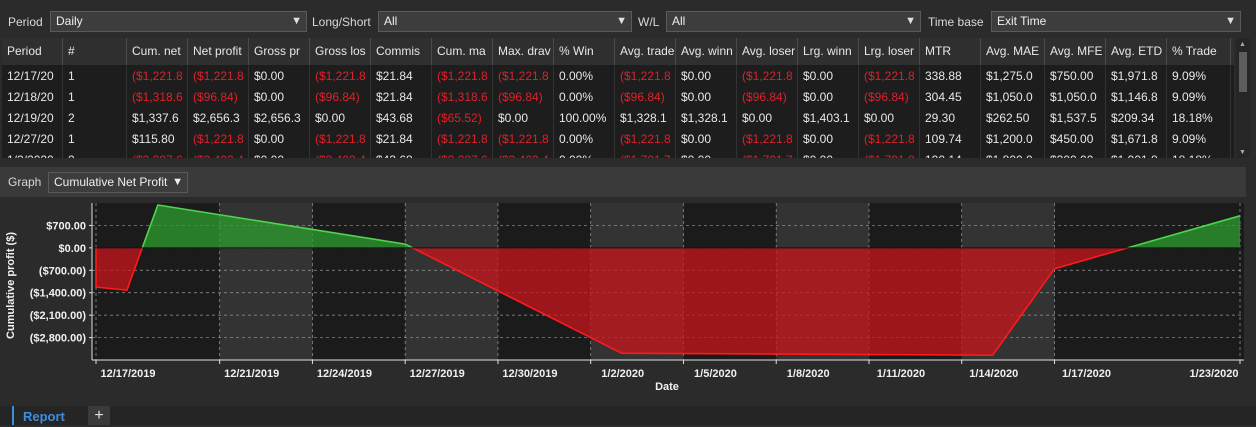  What do you see at coordinates (584, 51) in the screenshot?
I see `column-header: % Win` at bounding box center [584, 51].